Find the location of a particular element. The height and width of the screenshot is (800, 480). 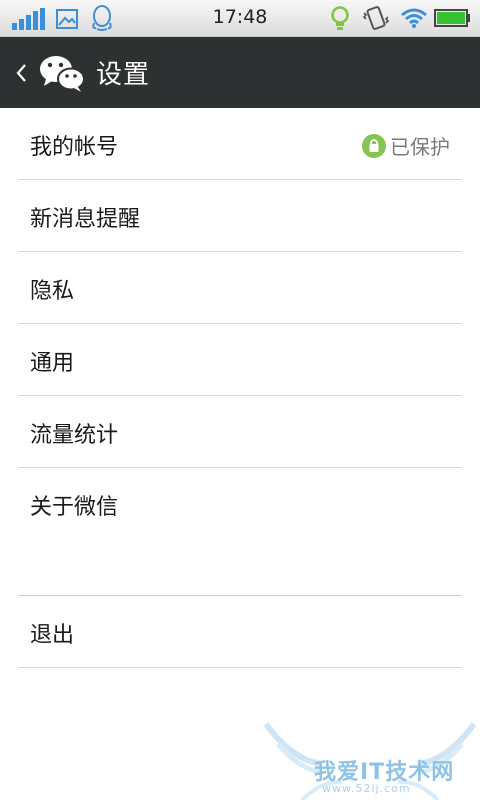

lock-icon is located at coordinates (374, 145).